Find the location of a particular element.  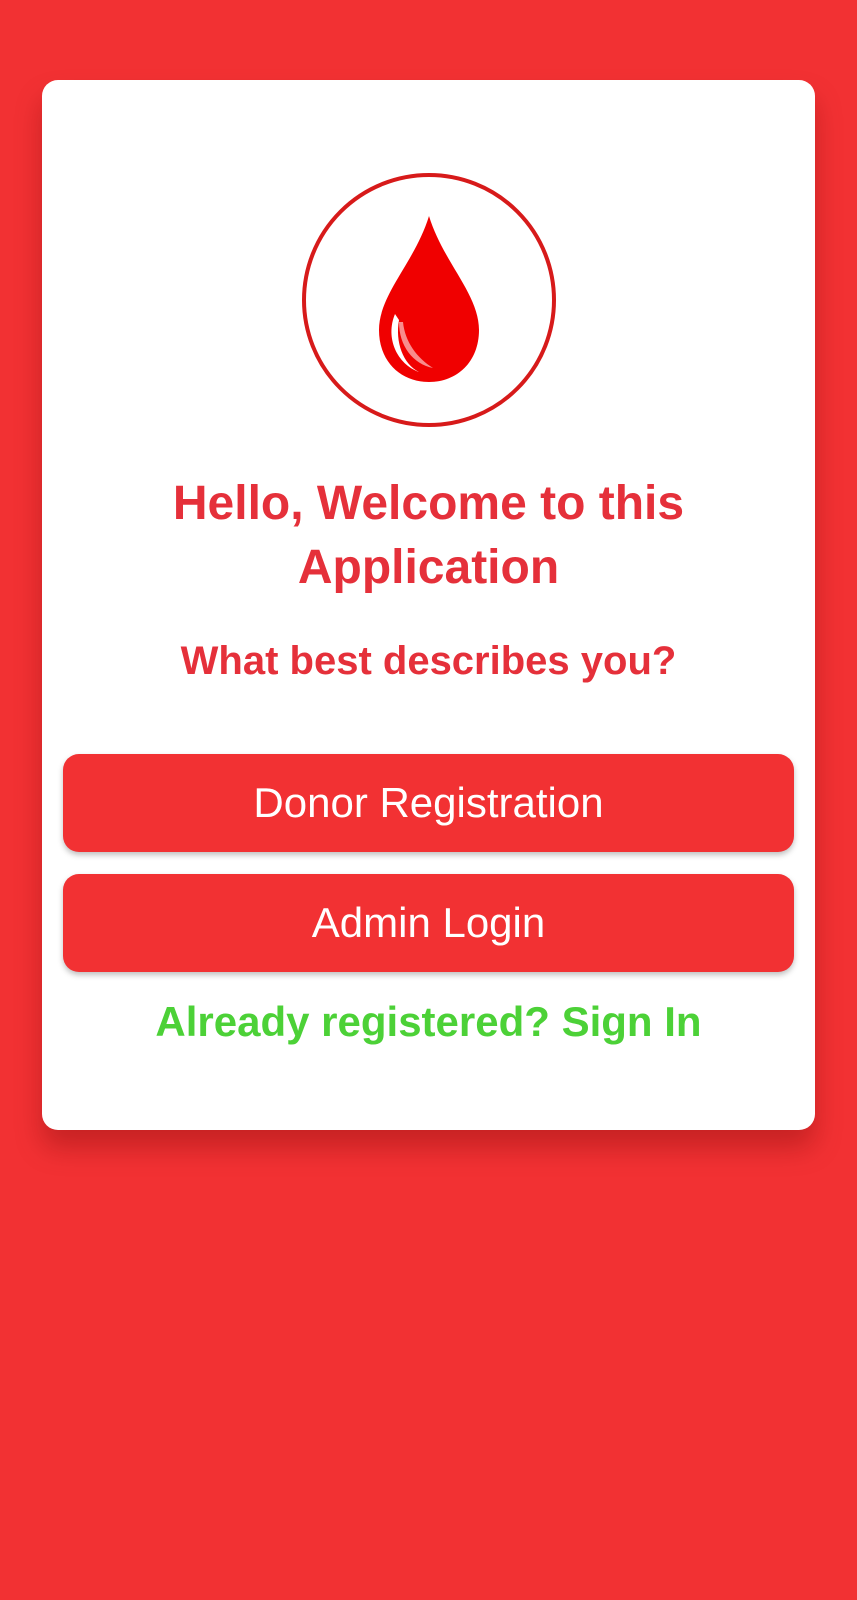

app-logo is located at coordinates (429, 300).